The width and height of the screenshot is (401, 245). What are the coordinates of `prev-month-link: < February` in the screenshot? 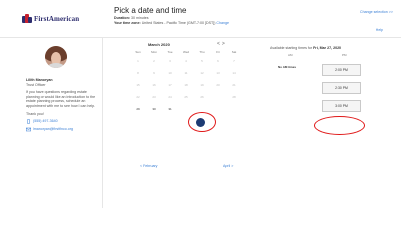 It's located at (148, 166).